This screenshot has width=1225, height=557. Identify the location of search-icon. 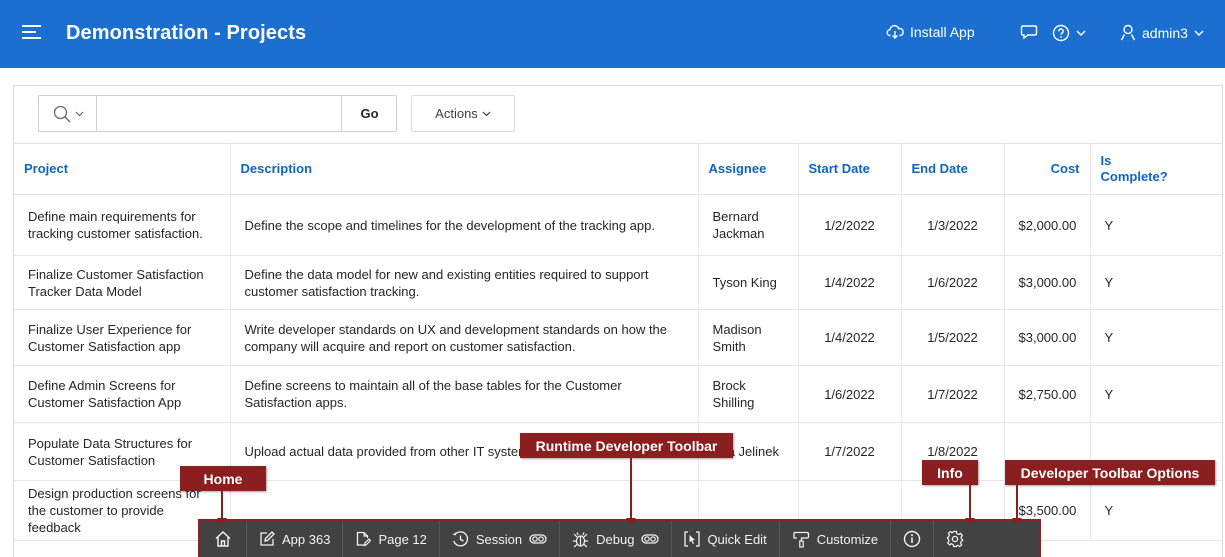
(62, 114).